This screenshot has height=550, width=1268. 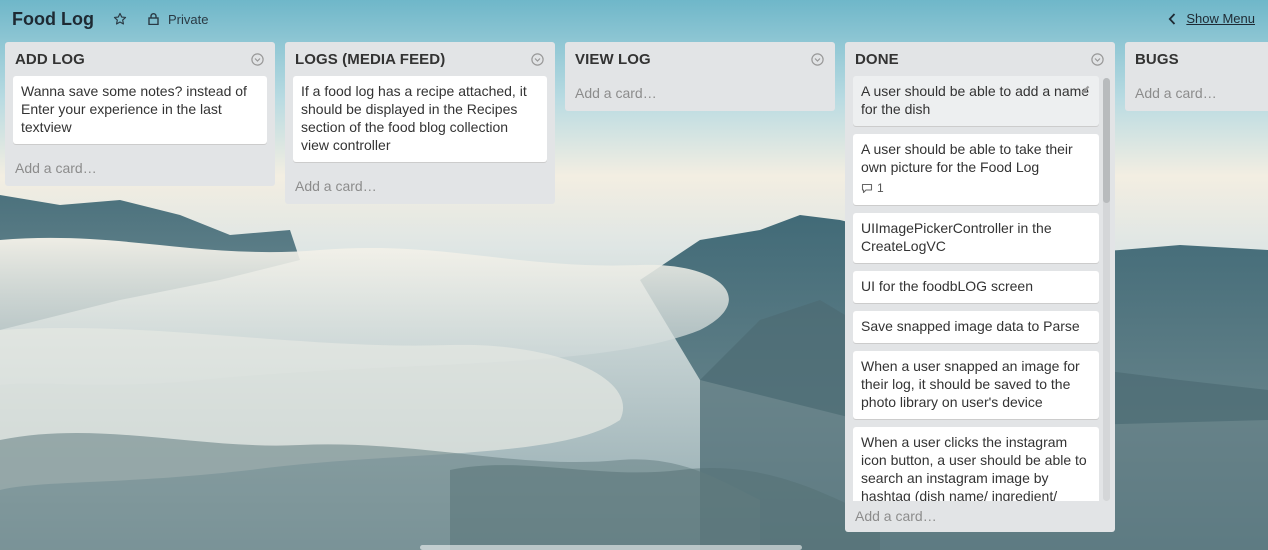 What do you see at coordinates (50, 59) in the screenshot?
I see `list-title: ADD LOG` at bounding box center [50, 59].